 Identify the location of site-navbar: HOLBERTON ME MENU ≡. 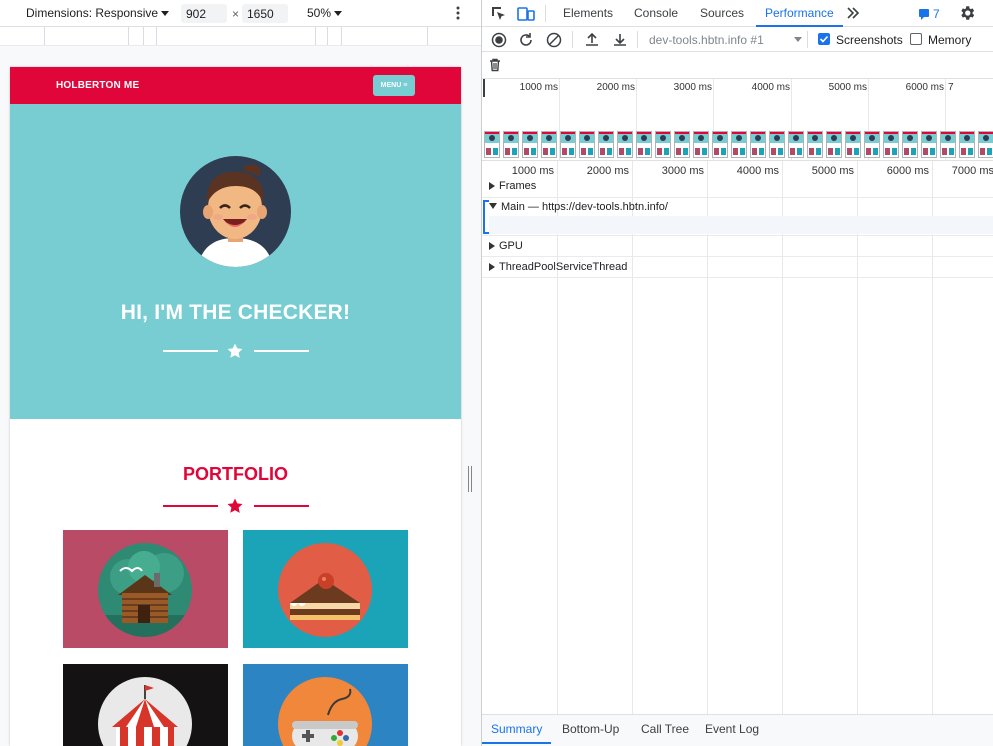
(235, 85).